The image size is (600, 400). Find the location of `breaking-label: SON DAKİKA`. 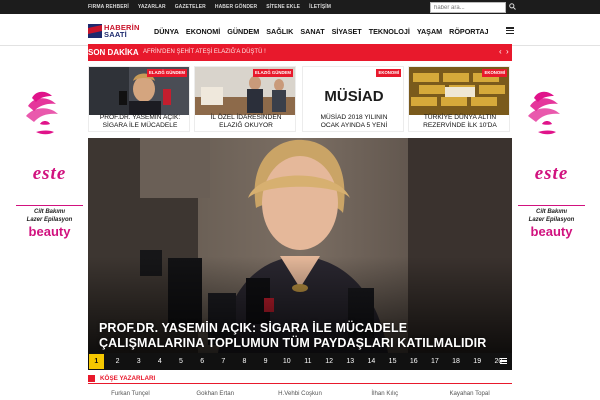

breaking-label: SON DAKİKA is located at coordinates (113, 52).